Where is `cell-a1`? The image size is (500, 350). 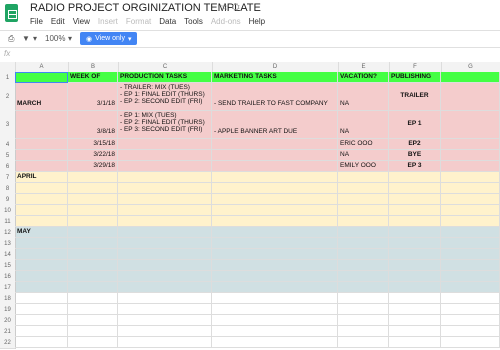
cell-a1 is located at coordinates (41, 77).